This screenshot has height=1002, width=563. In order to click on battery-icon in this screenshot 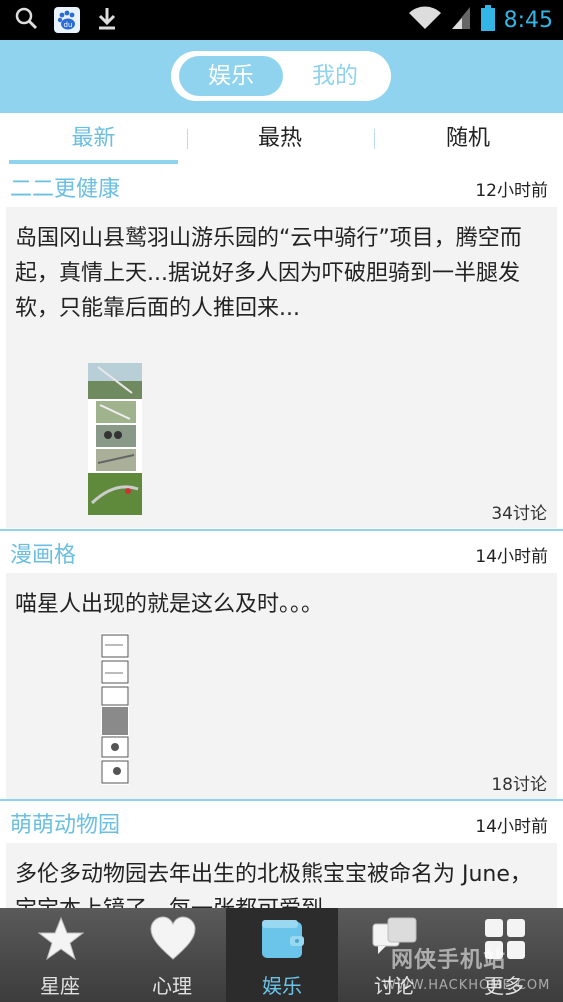, I will do `click(488, 20)`.